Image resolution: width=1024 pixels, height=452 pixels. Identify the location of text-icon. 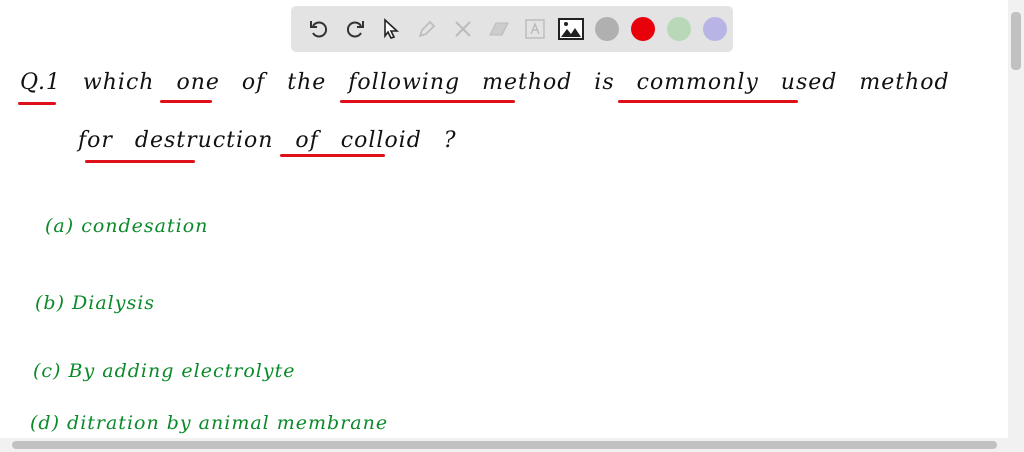
(535, 29).